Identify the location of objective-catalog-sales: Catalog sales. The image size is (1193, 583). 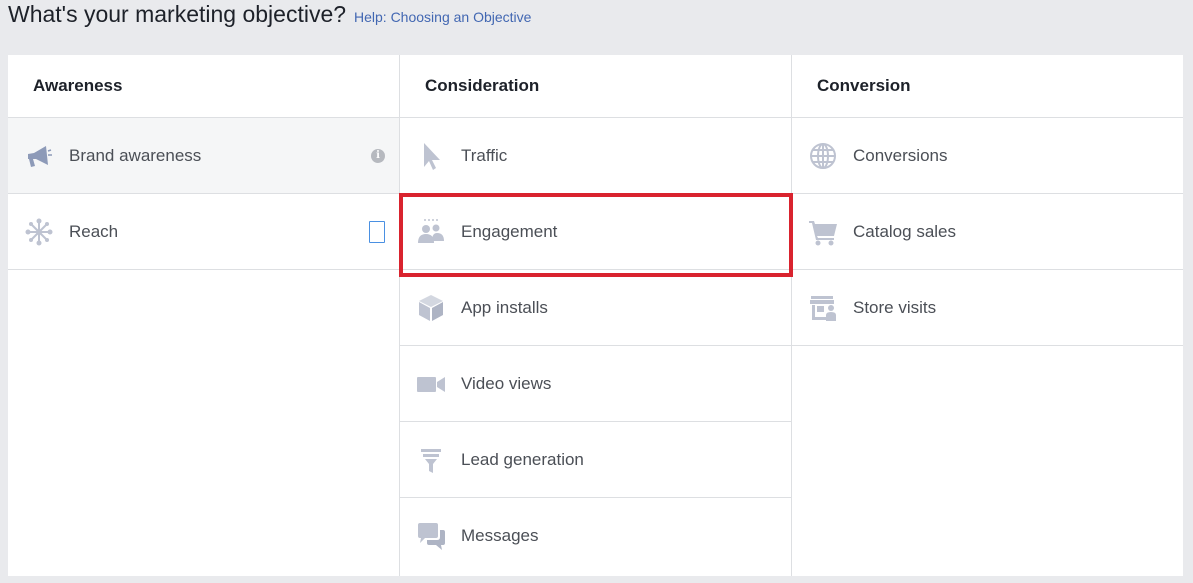
(987, 232).